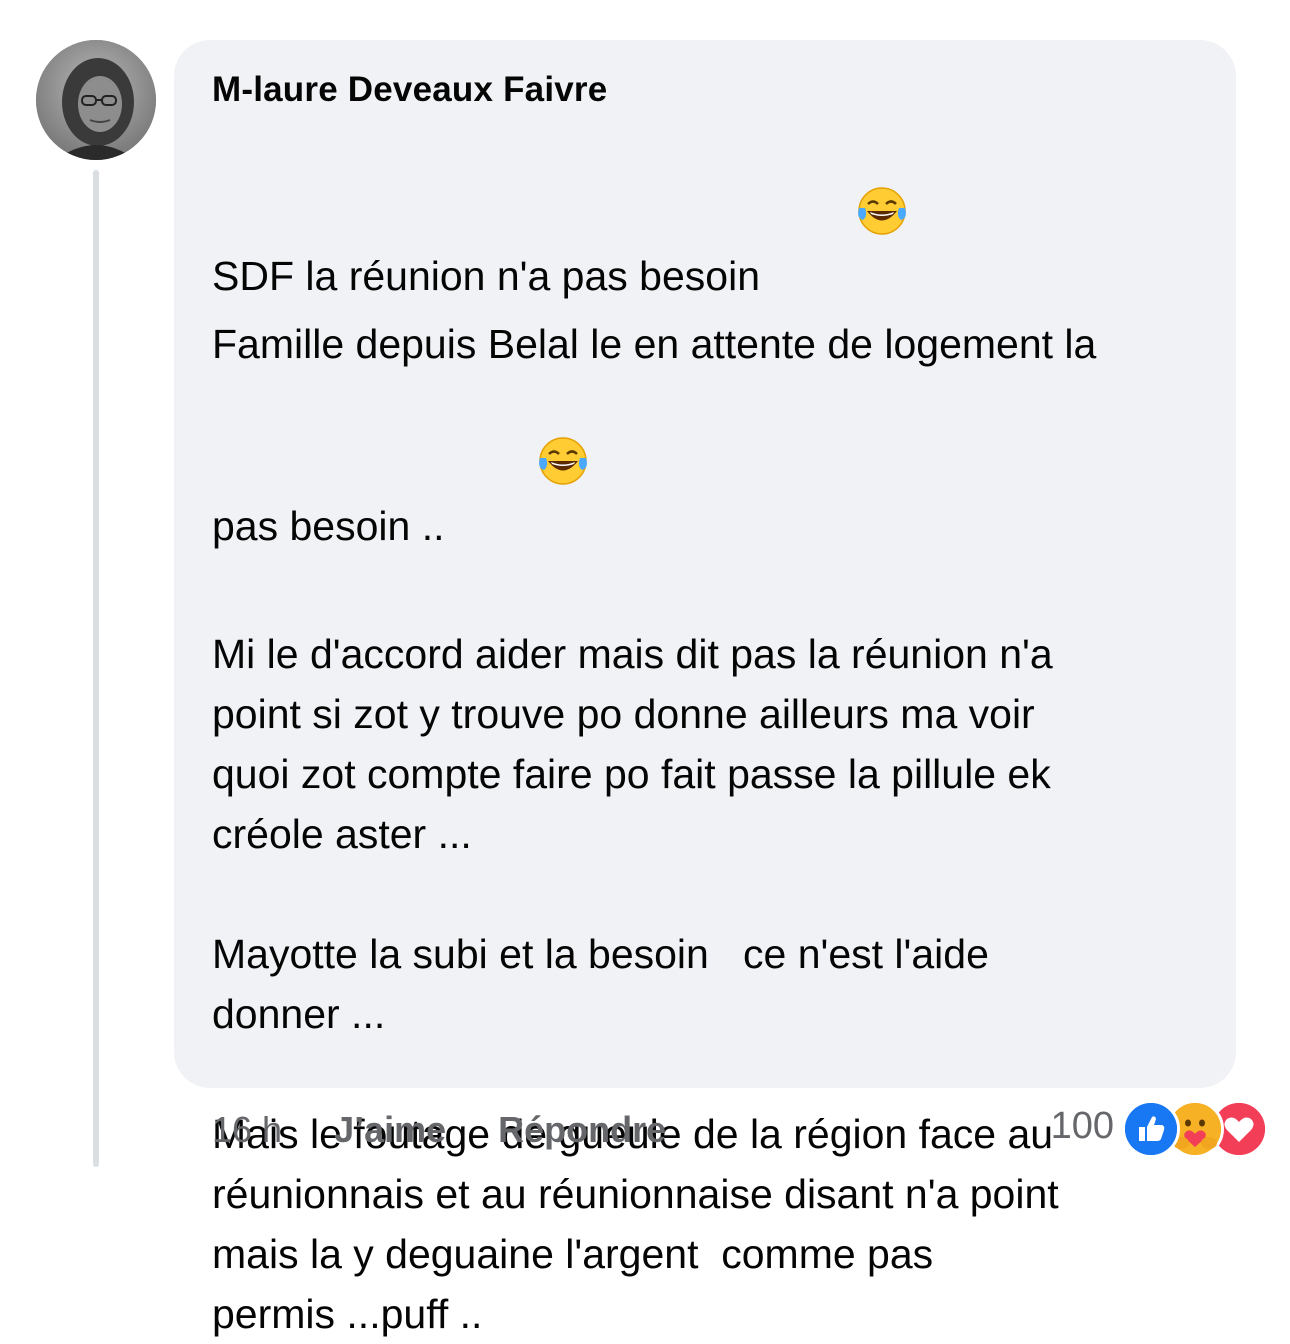 This screenshot has height=1344, width=1290. I want to click on reply-button: Répondre, so click(582, 1130).